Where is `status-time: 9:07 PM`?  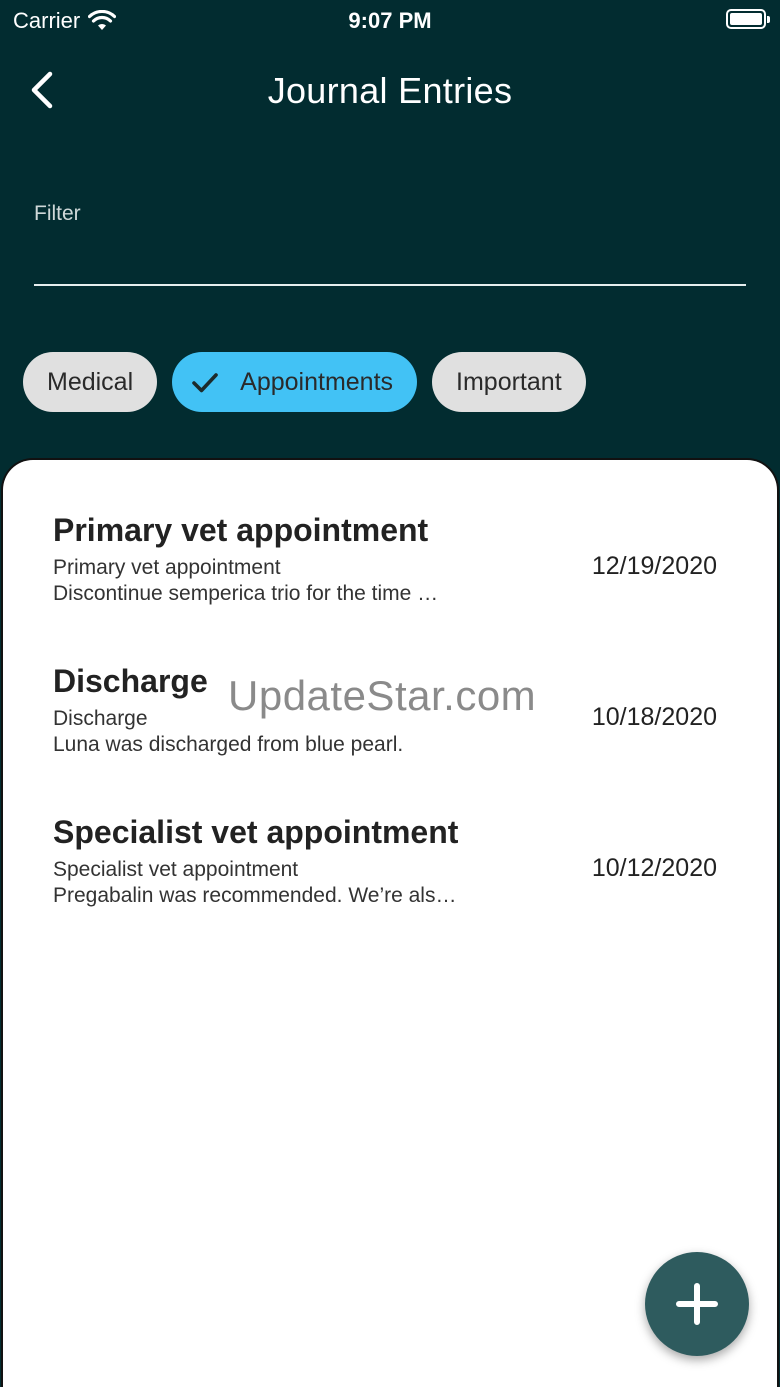
status-time: 9:07 PM is located at coordinates (390, 20).